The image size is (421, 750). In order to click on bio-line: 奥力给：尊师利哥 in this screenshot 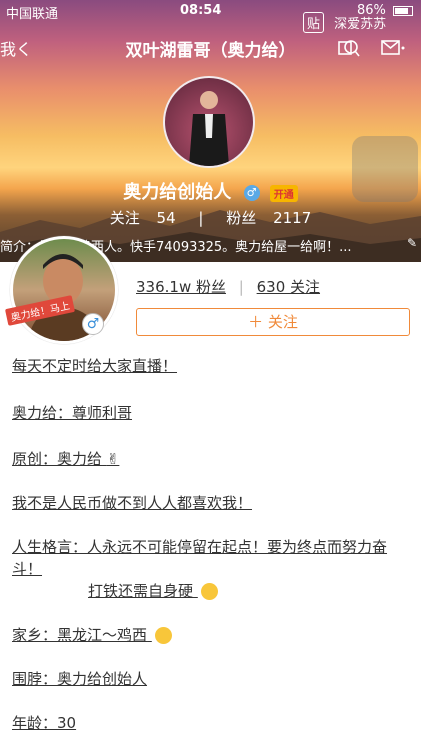, I will do `click(72, 412)`.